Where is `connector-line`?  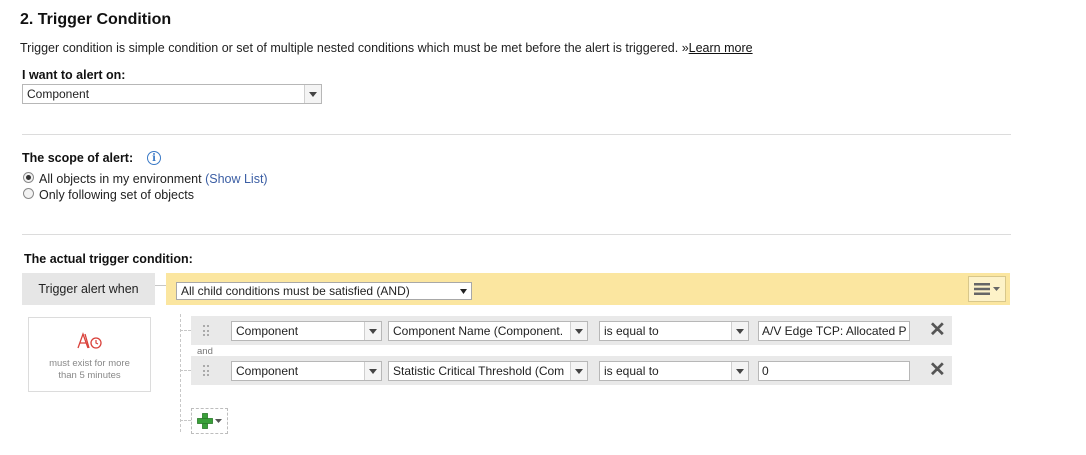
connector-line is located at coordinates (160, 285).